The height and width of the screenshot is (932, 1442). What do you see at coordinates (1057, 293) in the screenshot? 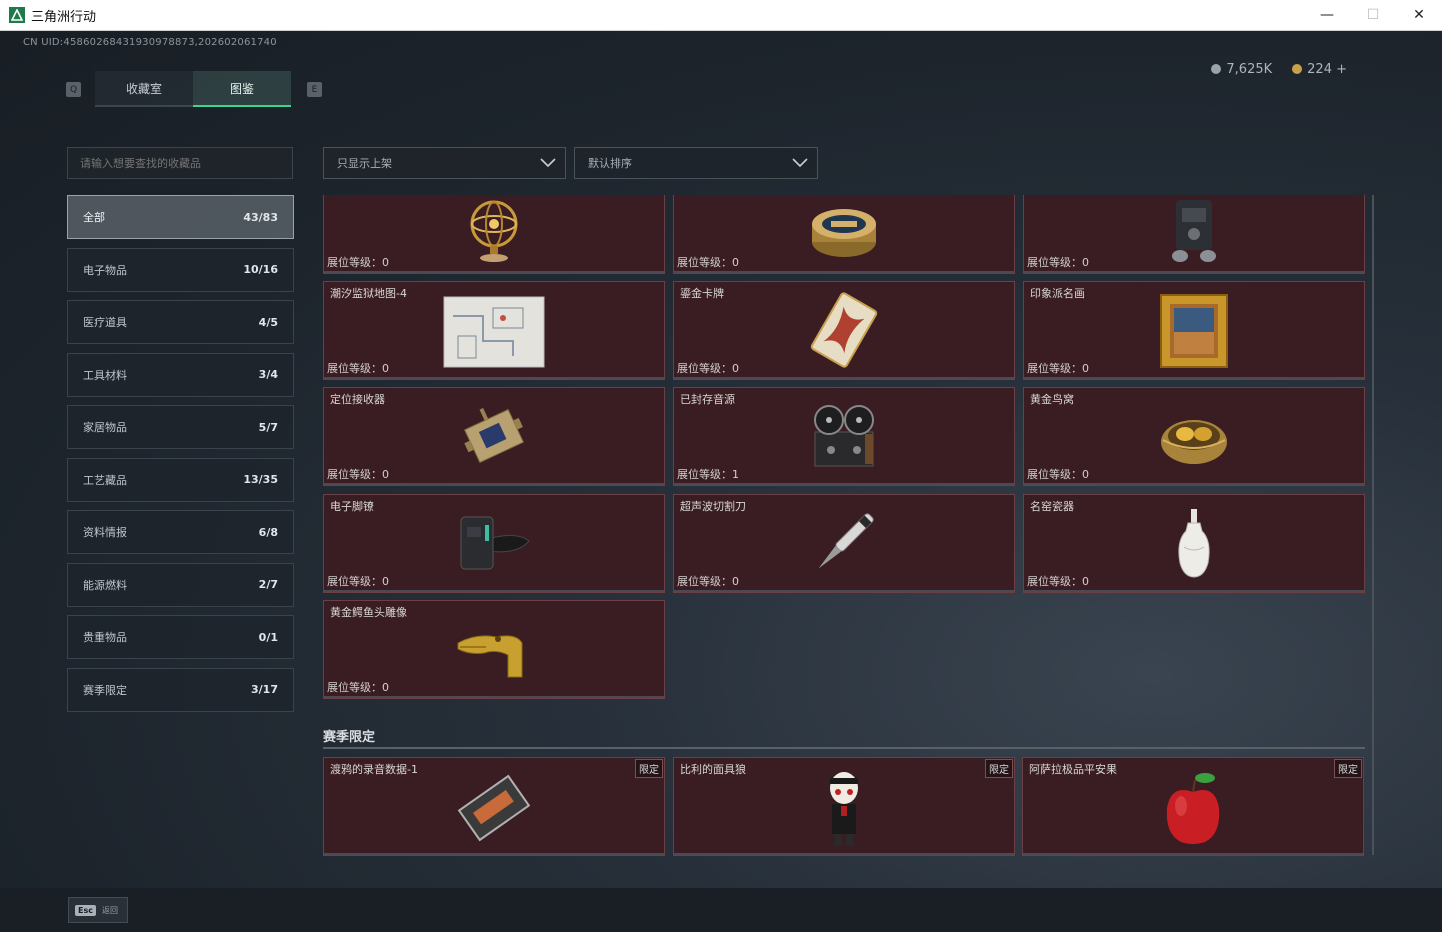
I see `item-name: 印象派名画` at bounding box center [1057, 293].